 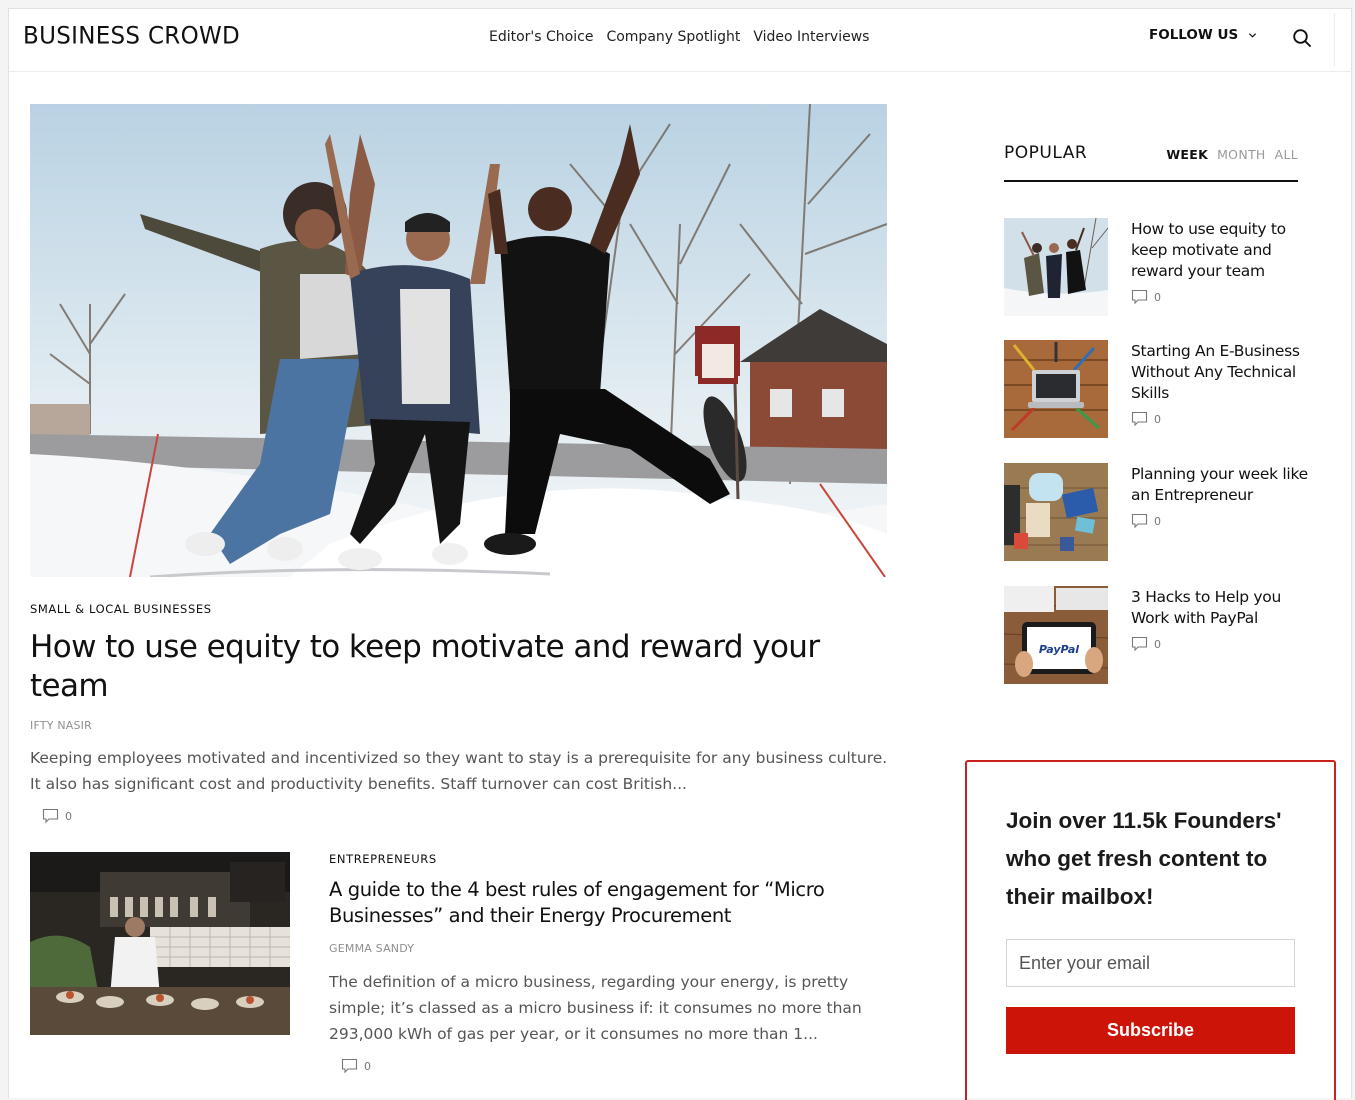 I want to click on chevron-down-icon, so click(x=1253, y=35).